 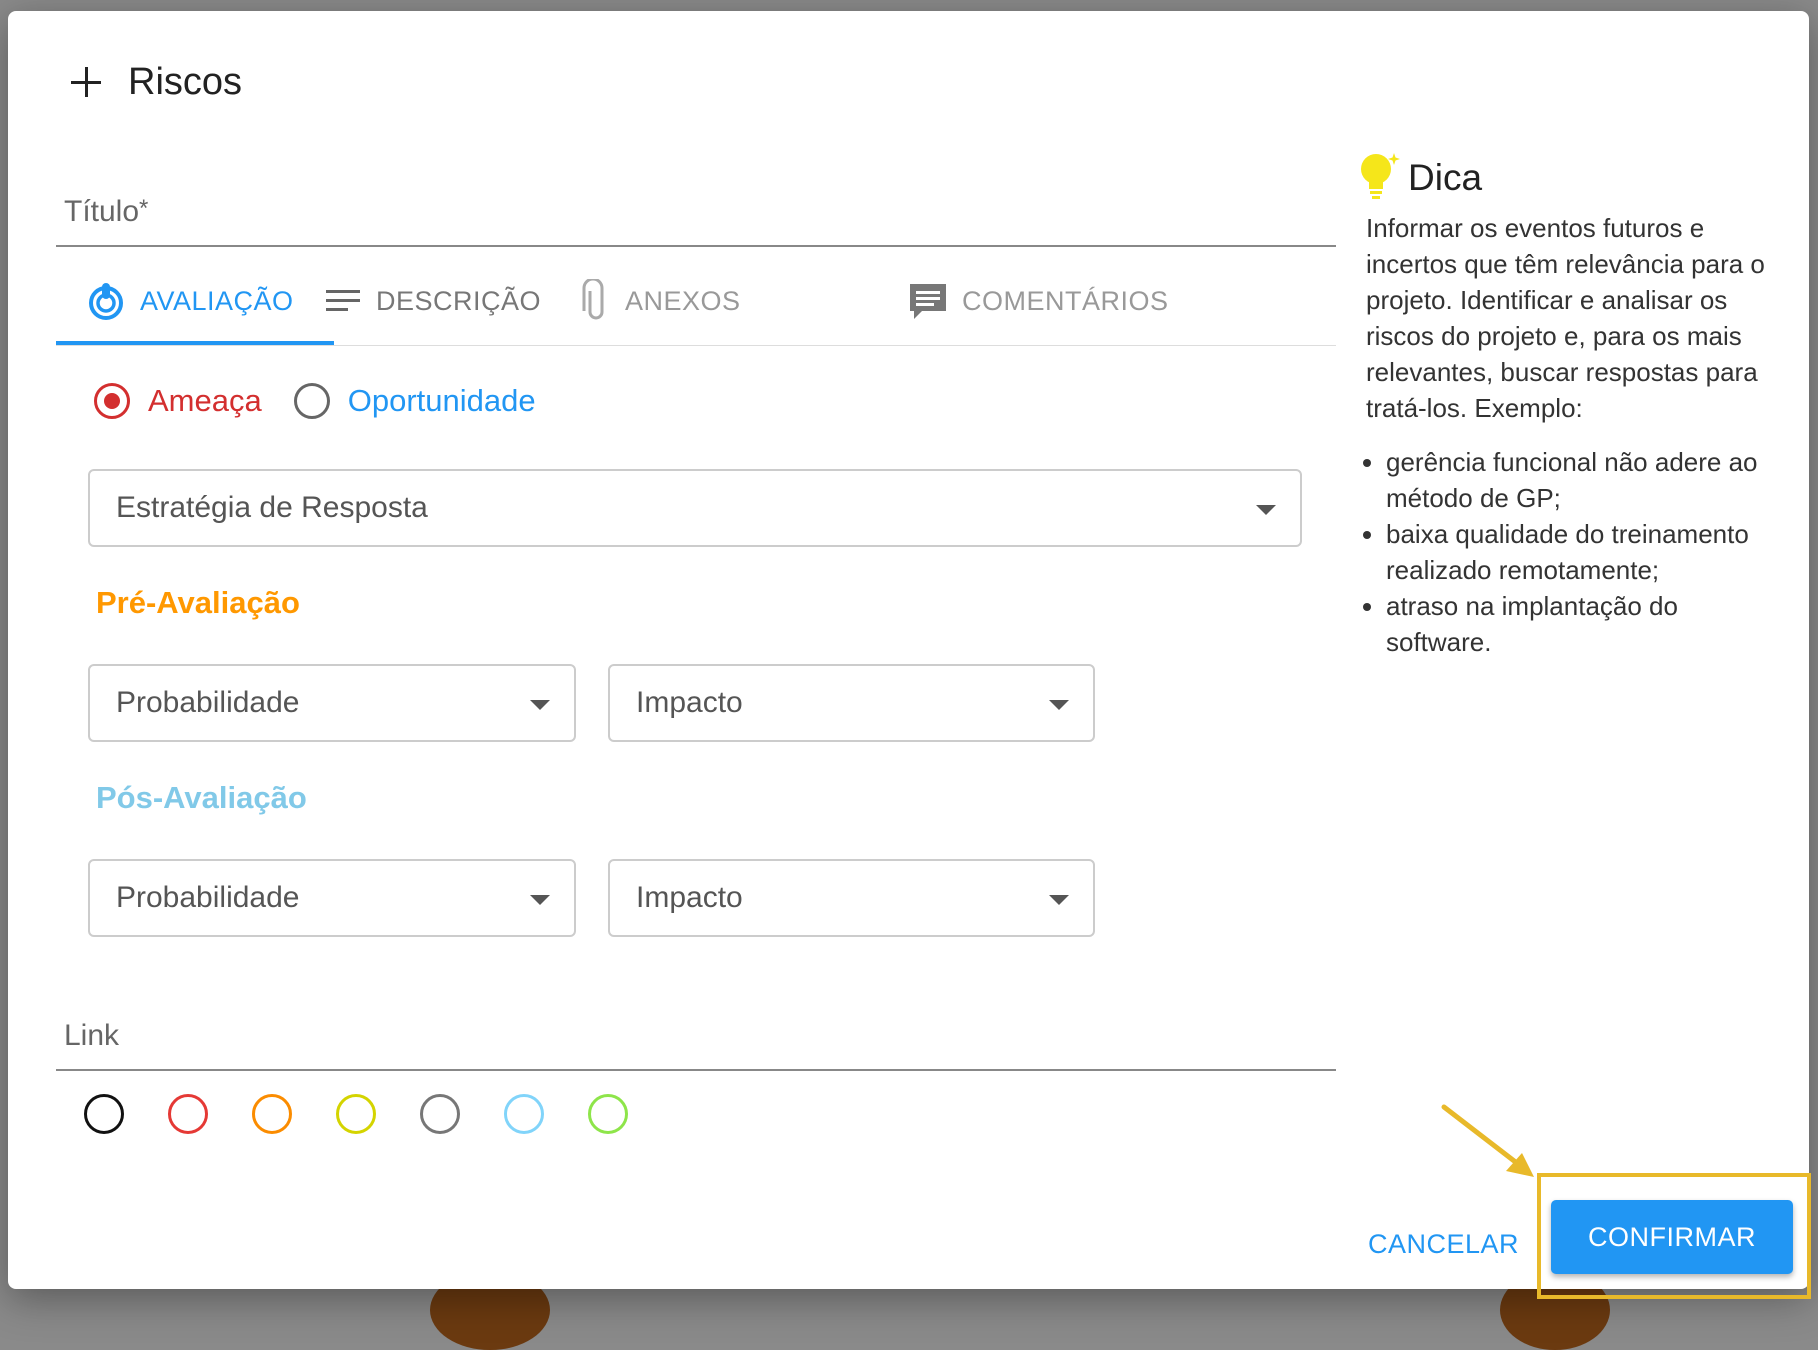 What do you see at coordinates (106, 211) in the screenshot?
I see `titulo-label: Título*` at bounding box center [106, 211].